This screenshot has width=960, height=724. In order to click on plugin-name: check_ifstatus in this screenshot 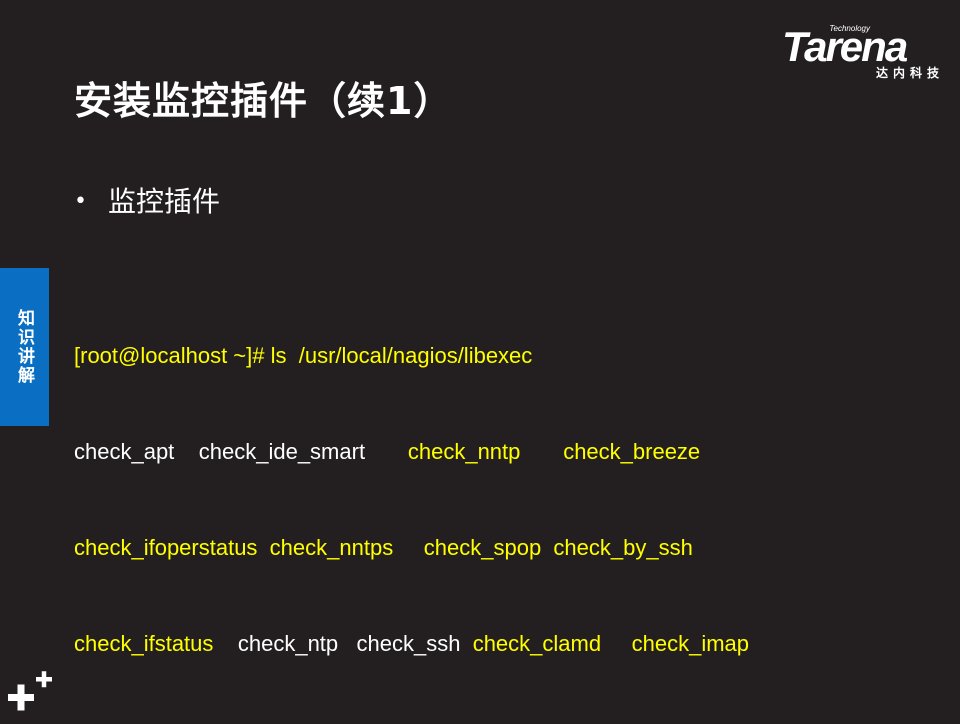, I will do `click(144, 643)`.